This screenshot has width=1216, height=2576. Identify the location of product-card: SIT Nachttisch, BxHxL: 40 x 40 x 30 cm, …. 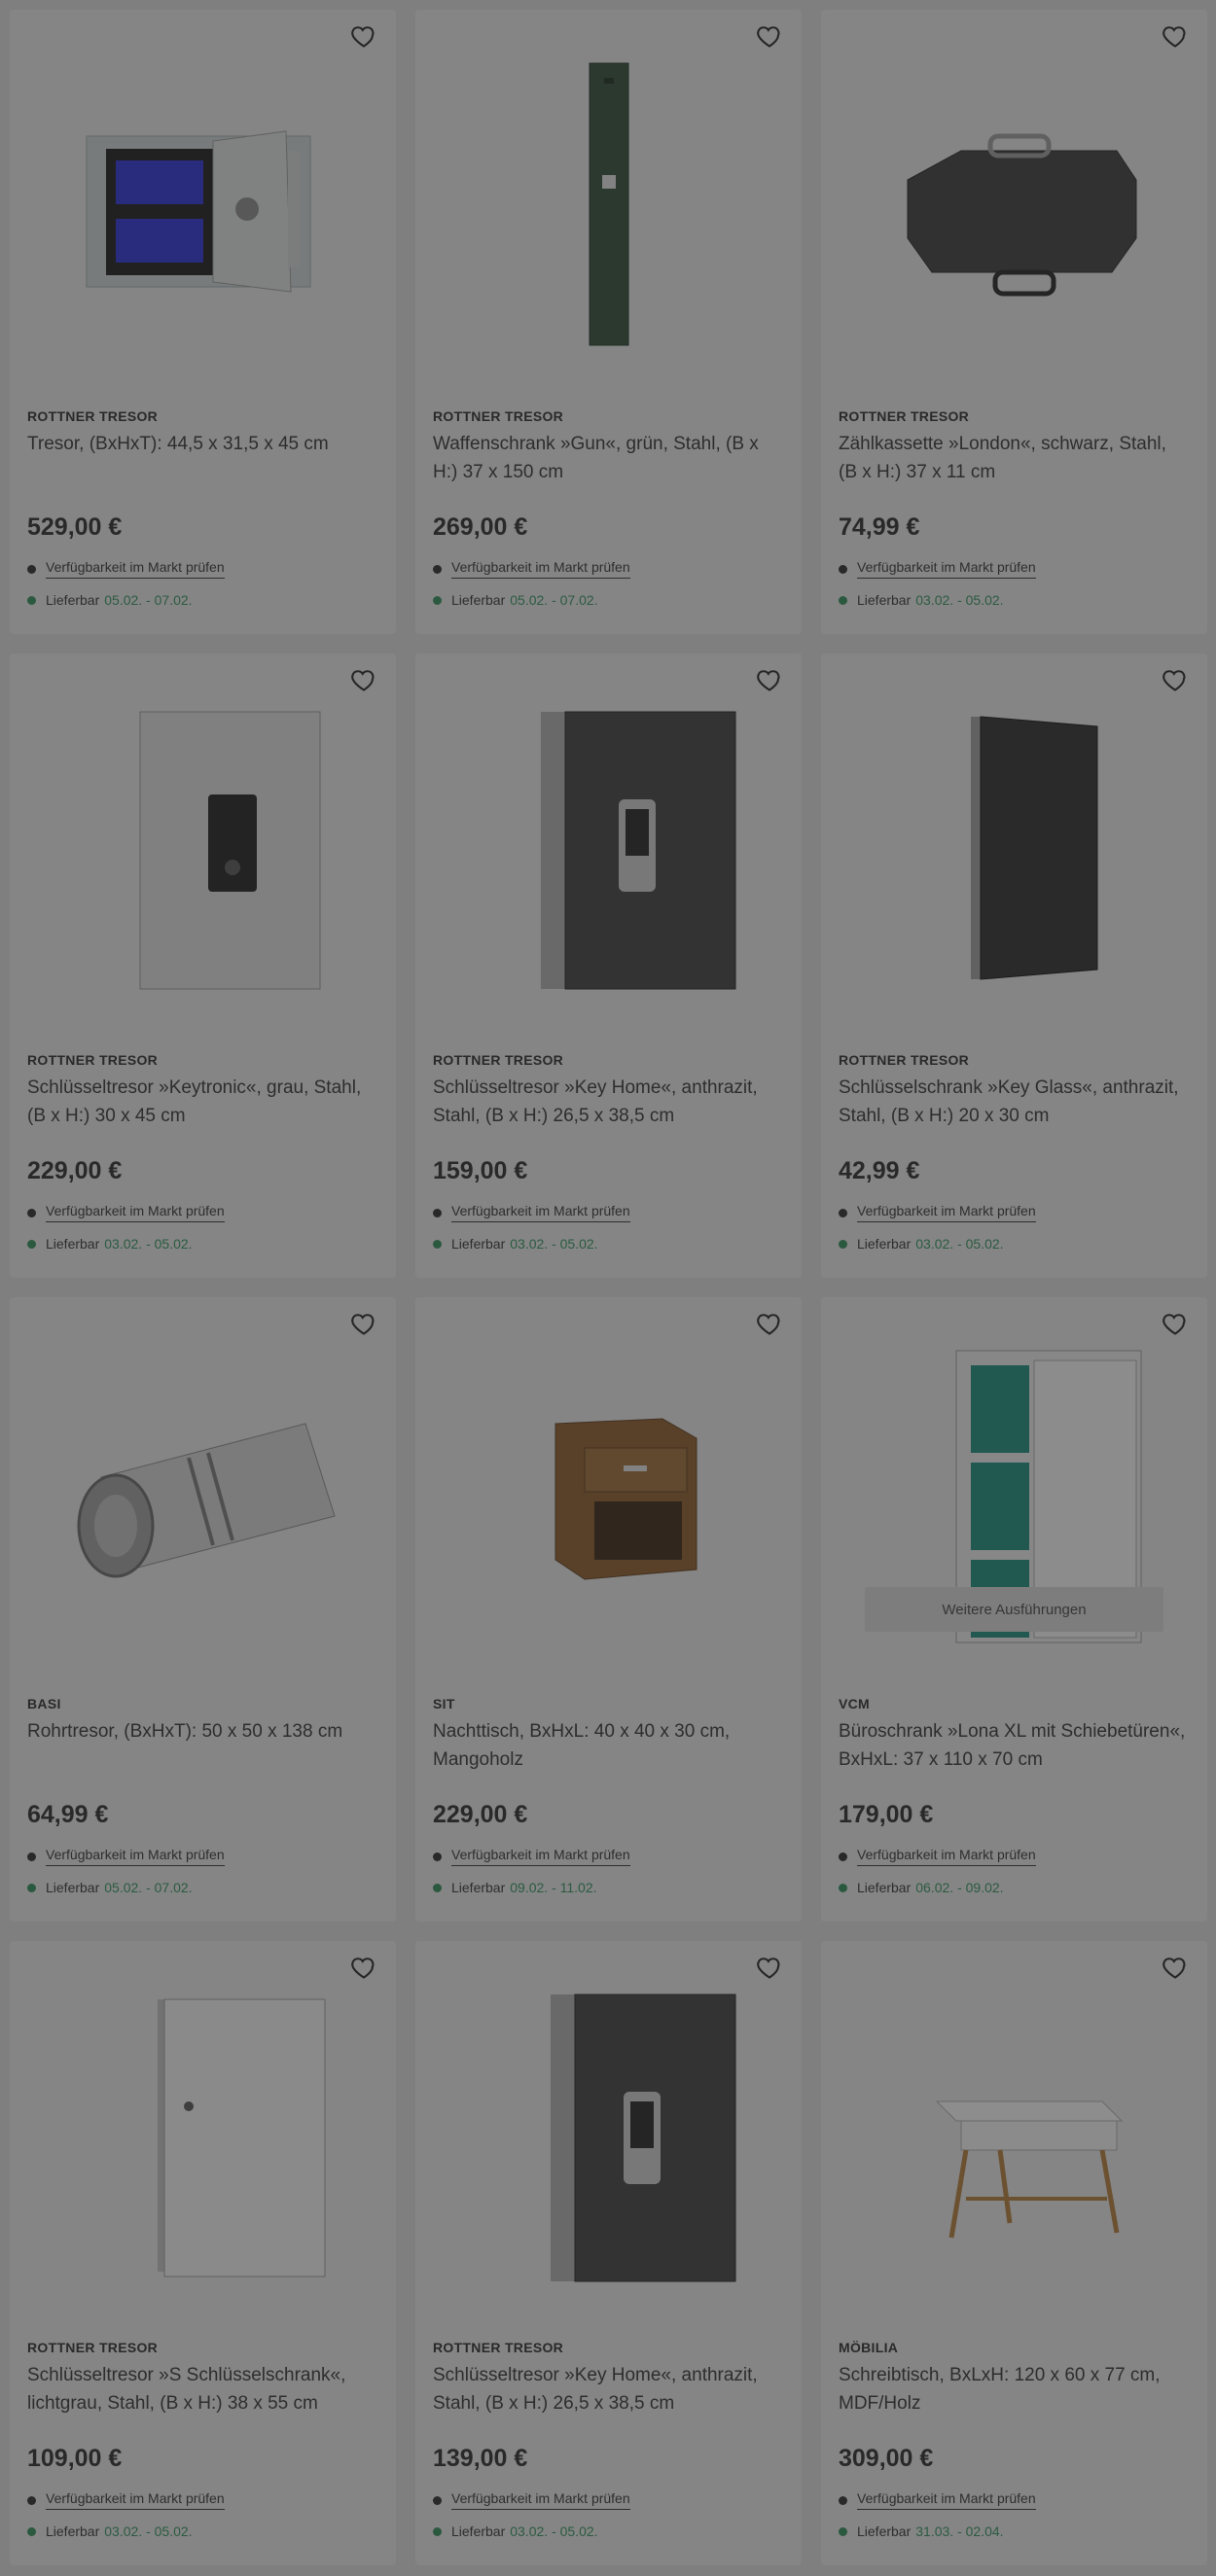
(608, 1609).